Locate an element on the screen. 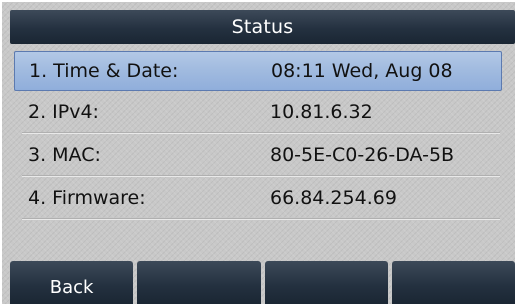 This screenshot has height=304, width=517. title-bar: Status is located at coordinates (262, 27).